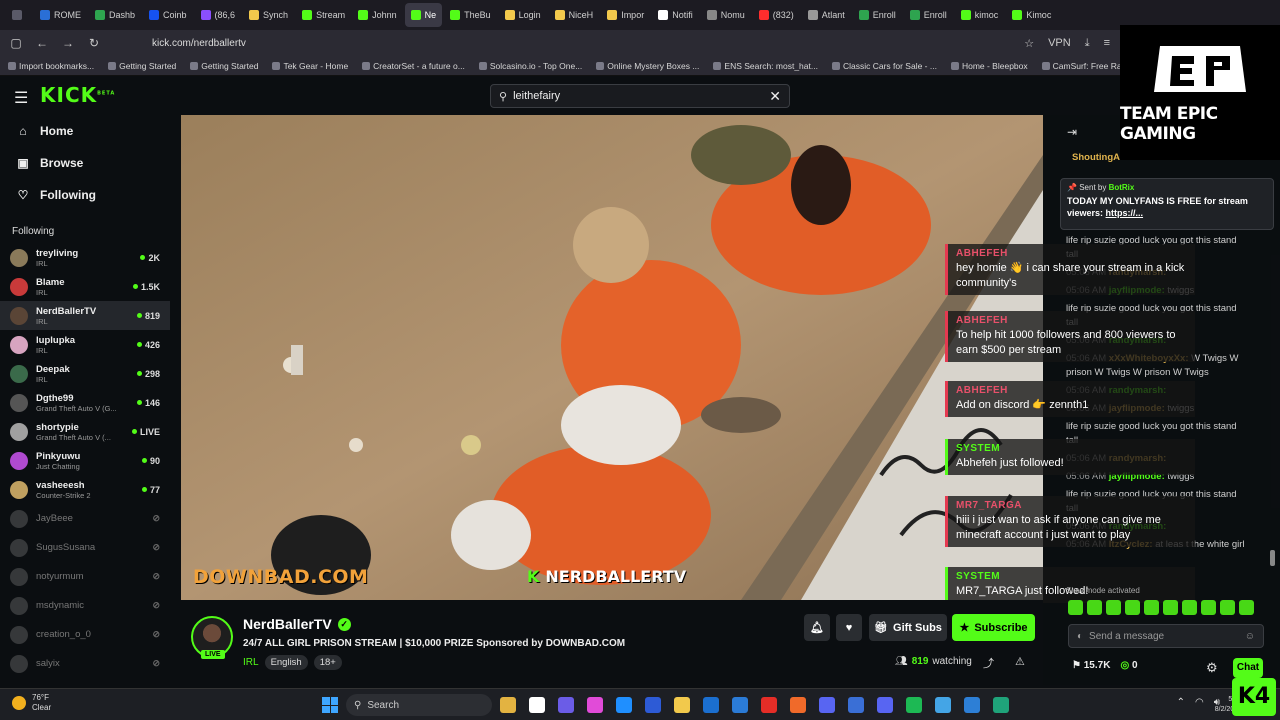 This screenshot has height=720, width=1280. What do you see at coordinates (470, 15) in the screenshot?
I see `browser-tab: TheBu` at bounding box center [470, 15].